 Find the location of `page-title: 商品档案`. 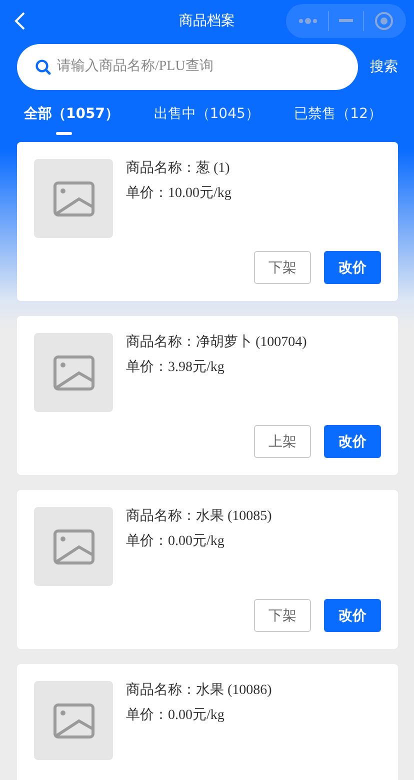

page-title: 商品档案 is located at coordinates (207, 21).